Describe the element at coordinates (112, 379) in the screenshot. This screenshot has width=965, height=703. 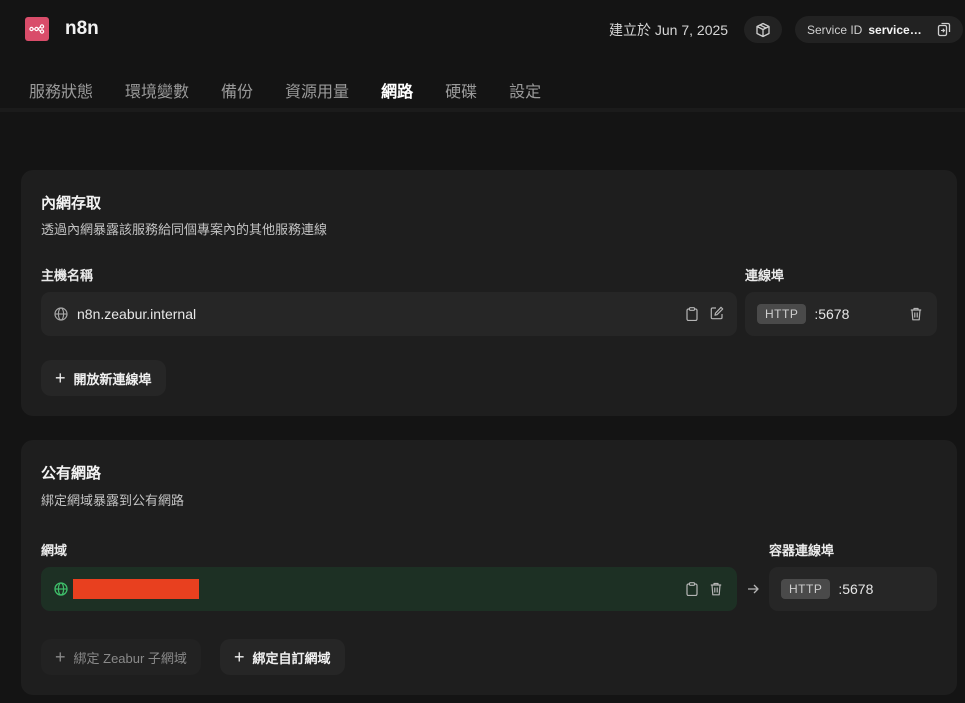
I see `add-port-label: 開放新連線埠` at that location.